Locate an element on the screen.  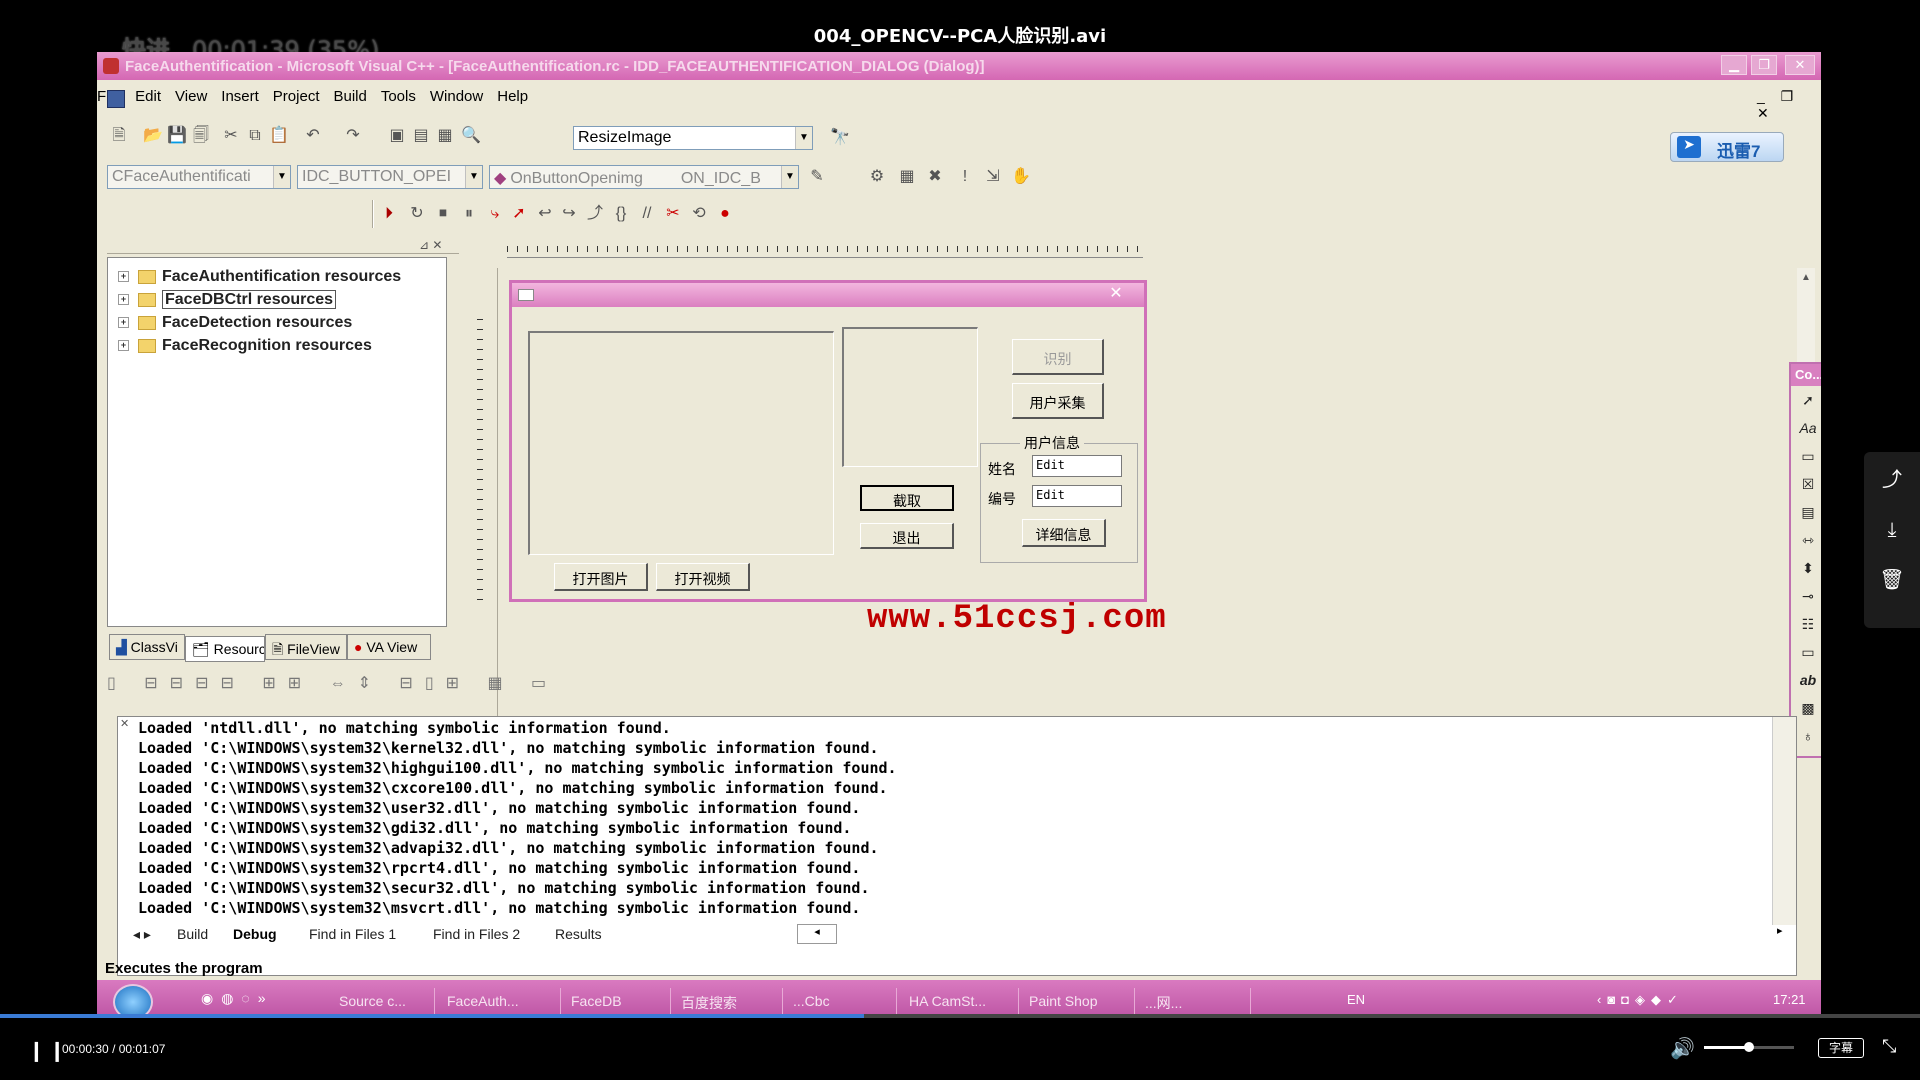
menu-help: Help is located at coordinates (512, 96).